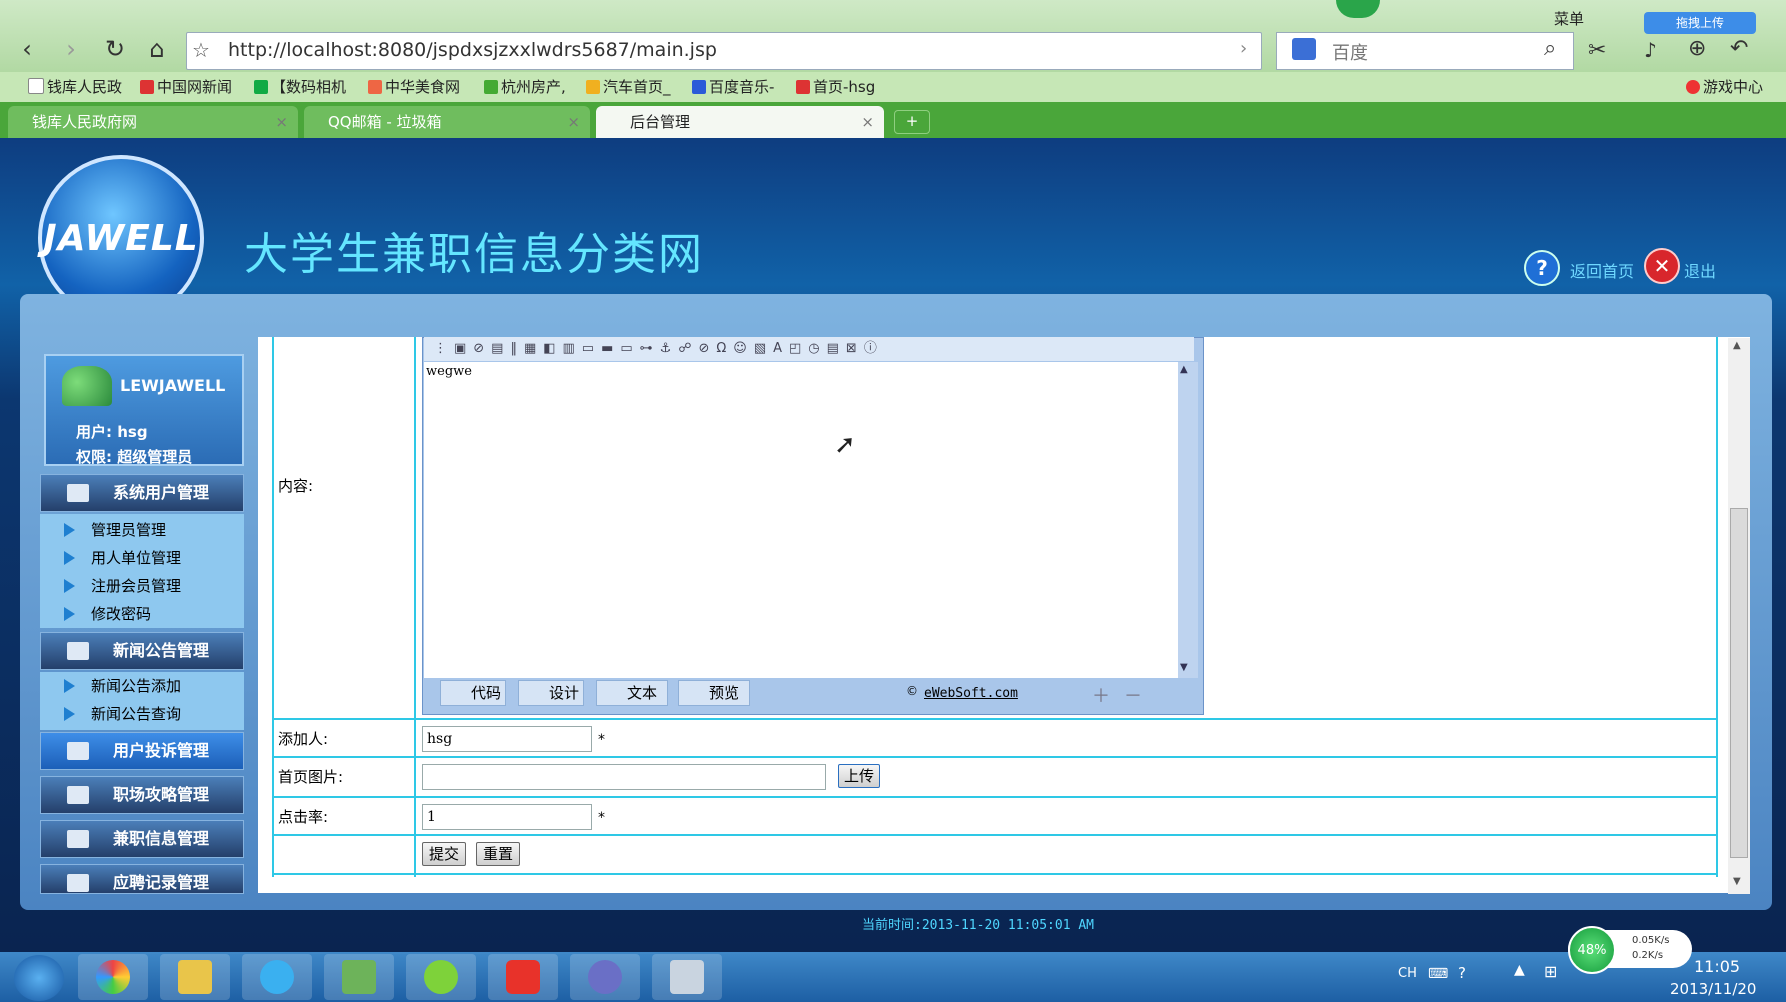 This screenshot has height=1002, width=1786. What do you see at coordinates (912, 122) in the screenshot?
I see `new-tab-button: +` at bounding box center [912, 122].